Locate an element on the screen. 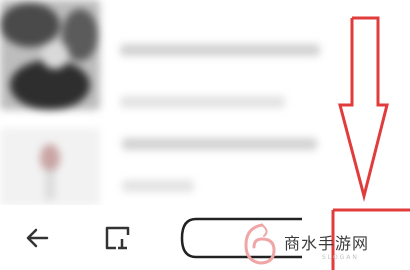 The image size is (410, 270). watermark-title: 商水手游网 is located at coordinates (327, 243).